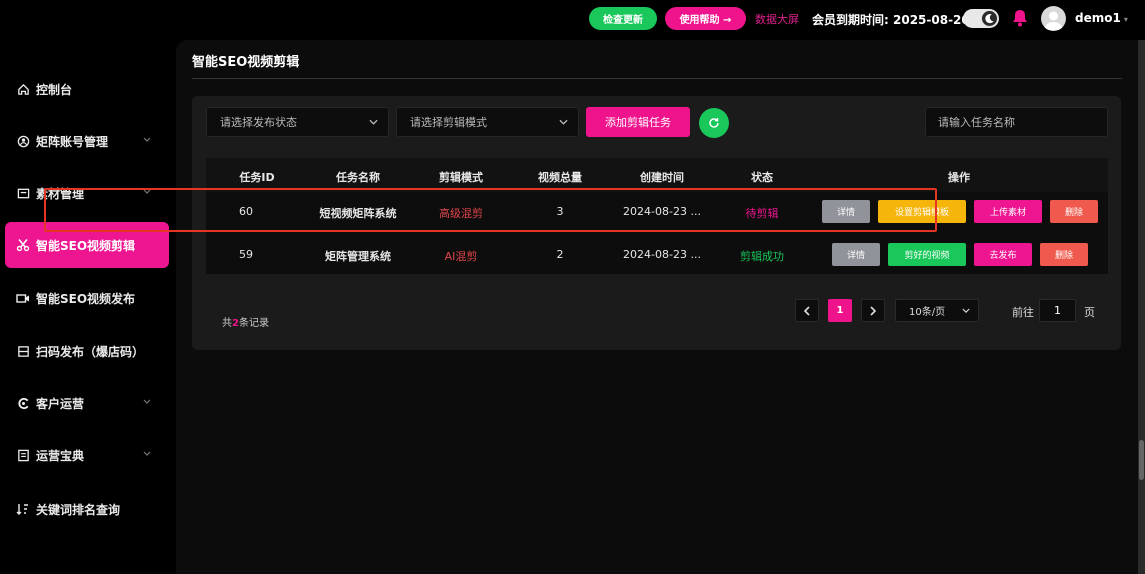 This screenshot has height=574, width=1145. I want to click on sidebar-item-6: 客户运营, so click(87, 403).